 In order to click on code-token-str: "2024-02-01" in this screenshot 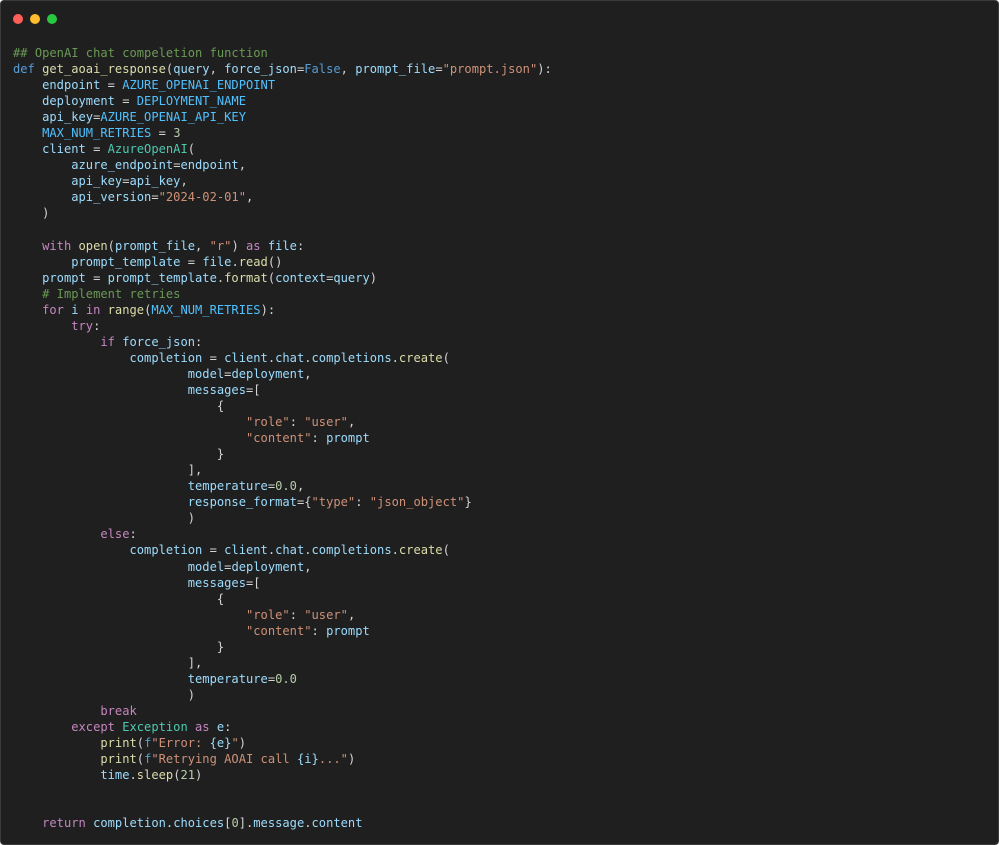, I will do `click(202, 197)`.